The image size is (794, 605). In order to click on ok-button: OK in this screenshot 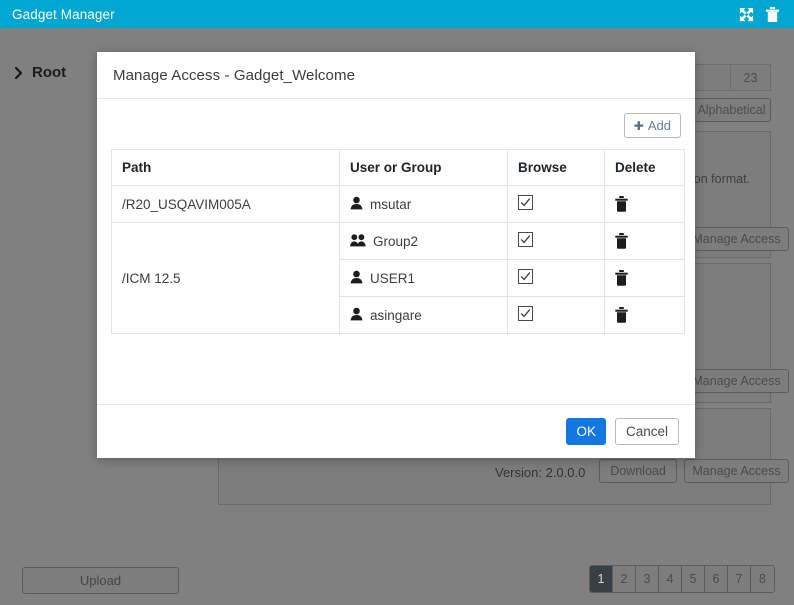, I will do `click(586, 431)`.